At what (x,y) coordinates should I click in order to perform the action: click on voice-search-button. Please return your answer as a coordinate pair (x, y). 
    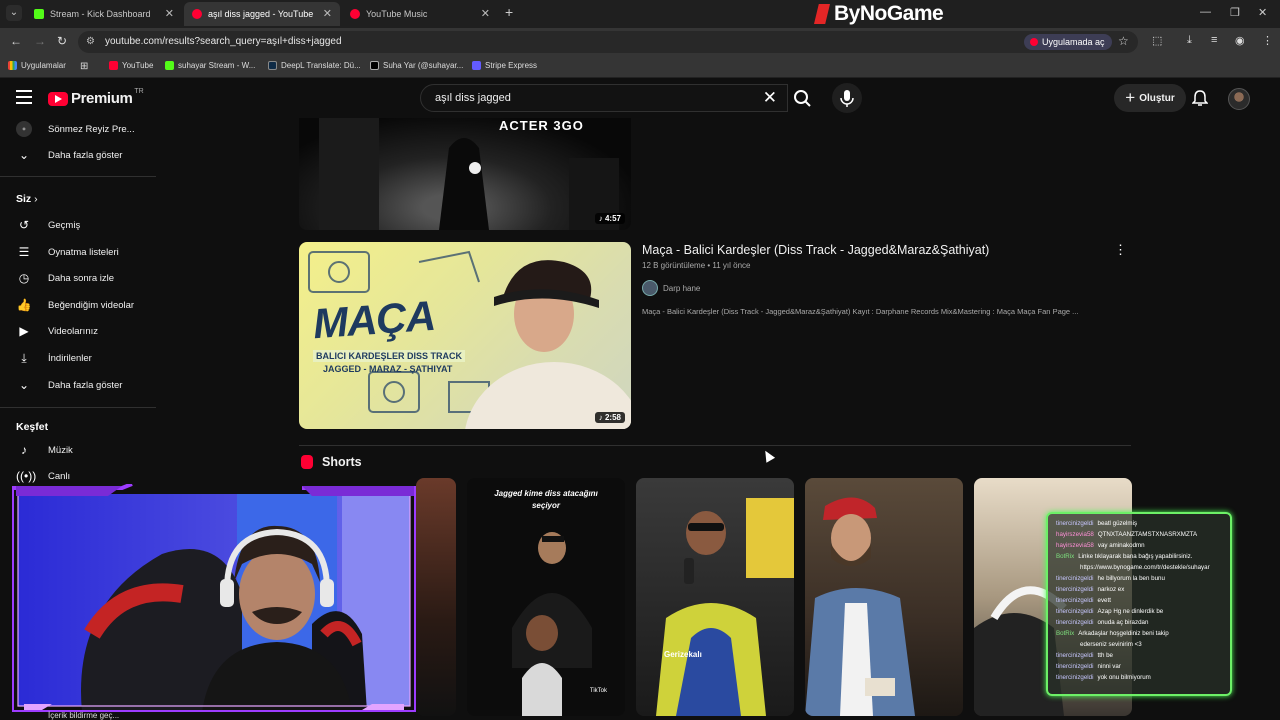
    Looking at the image, I should click on (847, 98).